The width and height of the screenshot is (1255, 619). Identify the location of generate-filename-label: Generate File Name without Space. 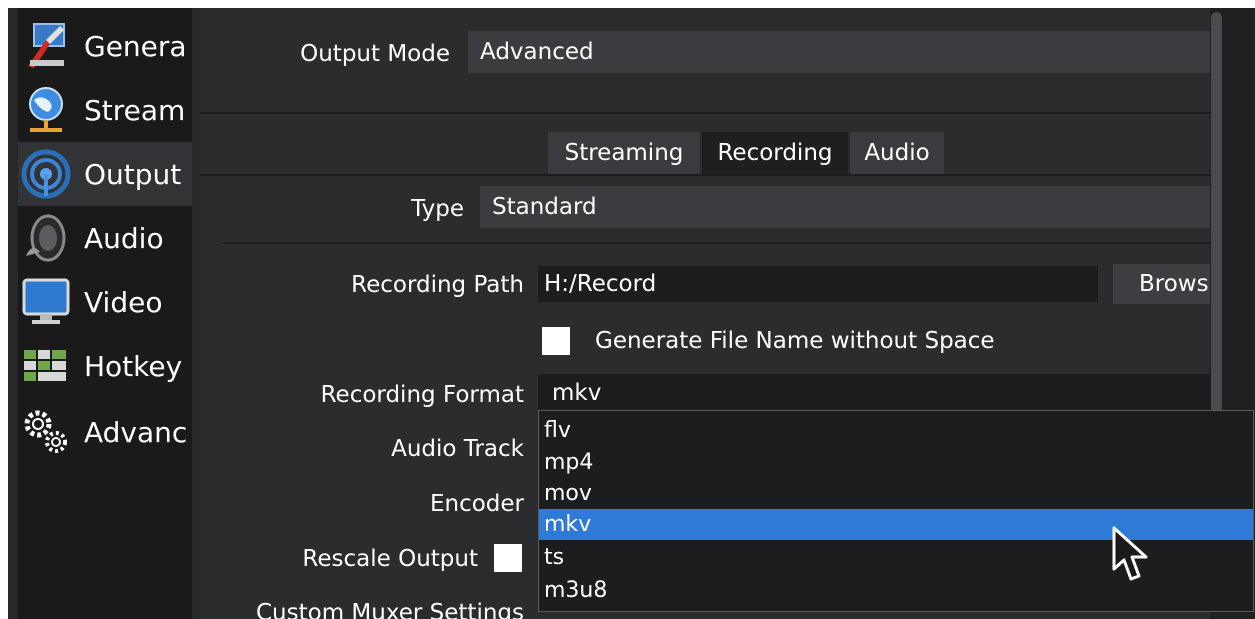
(795, 341).